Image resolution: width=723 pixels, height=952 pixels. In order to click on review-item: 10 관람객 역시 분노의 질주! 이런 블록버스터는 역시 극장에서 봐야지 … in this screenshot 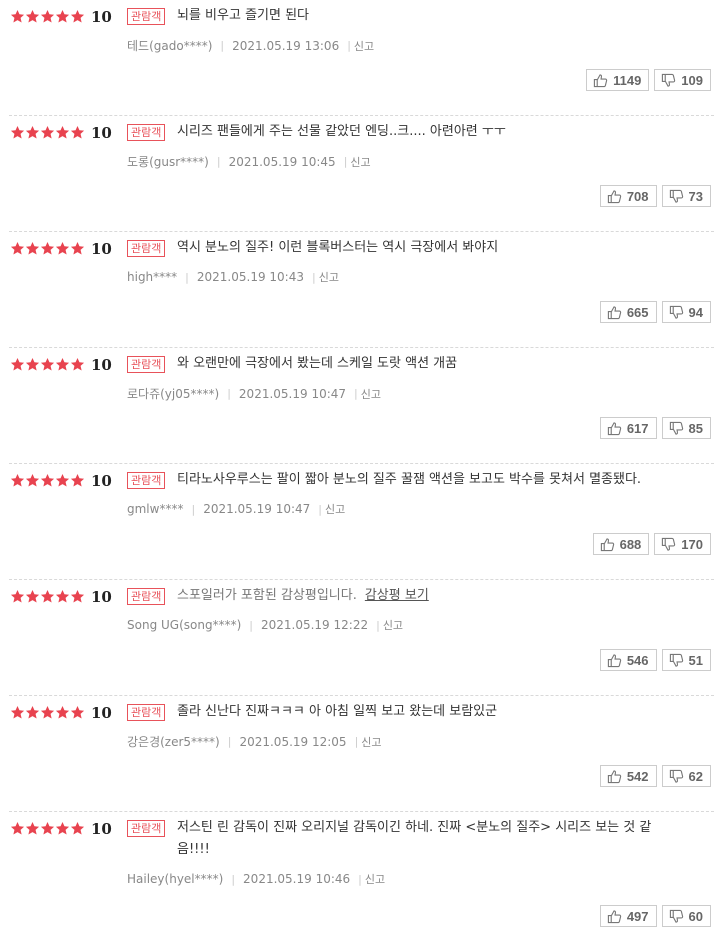, I will do `click(361, 290)`.